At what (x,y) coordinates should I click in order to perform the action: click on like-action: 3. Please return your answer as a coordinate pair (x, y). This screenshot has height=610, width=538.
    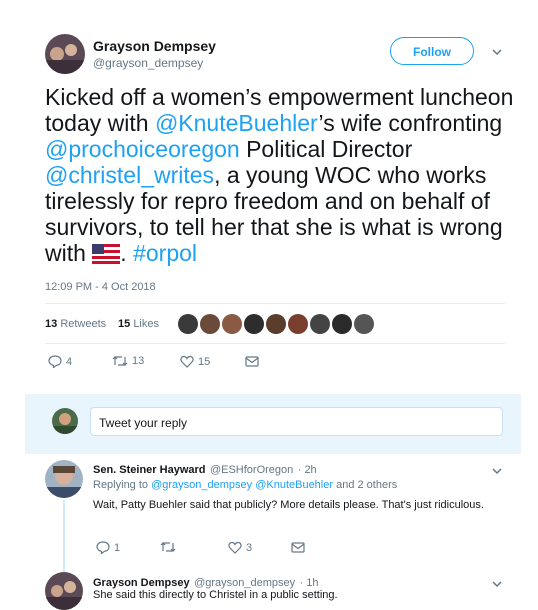
    Looking at the image, I should click on (240, 547).